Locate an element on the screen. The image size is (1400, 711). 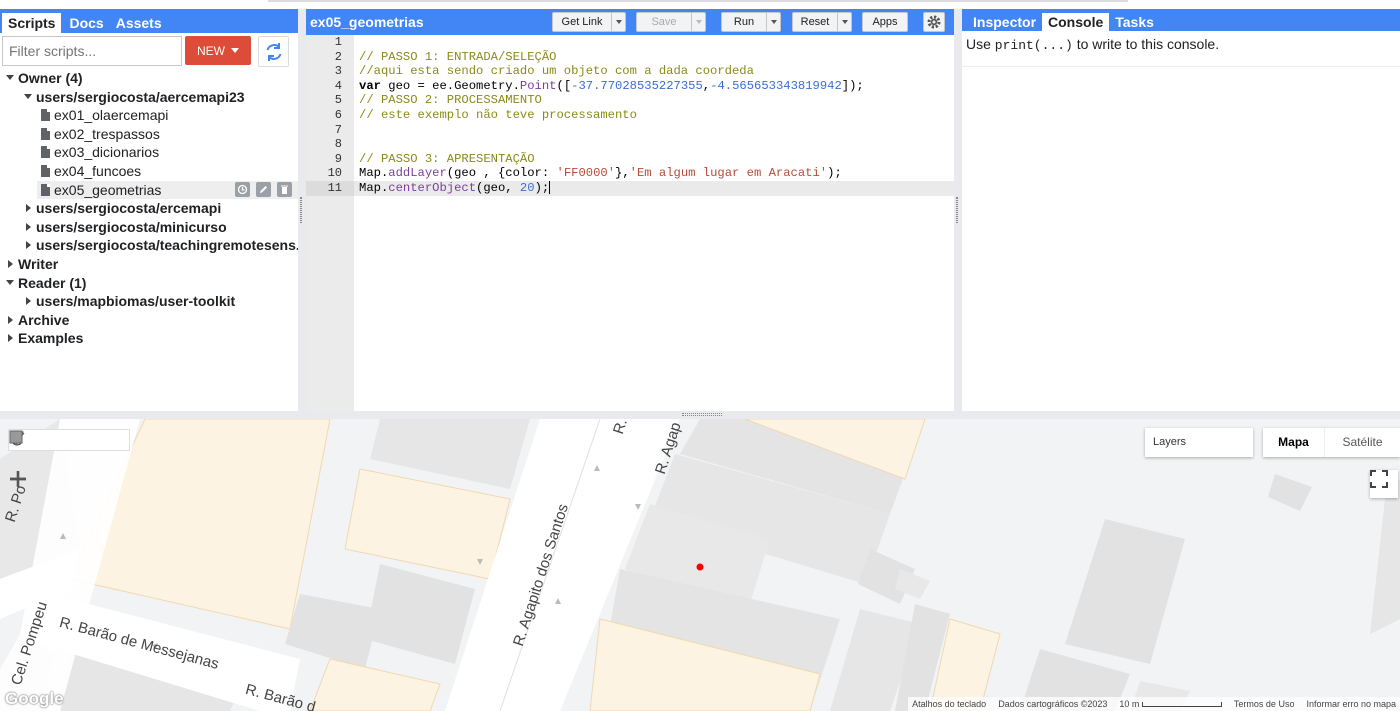
tab-scripts: Scripts is located at coordinates (32, 23).